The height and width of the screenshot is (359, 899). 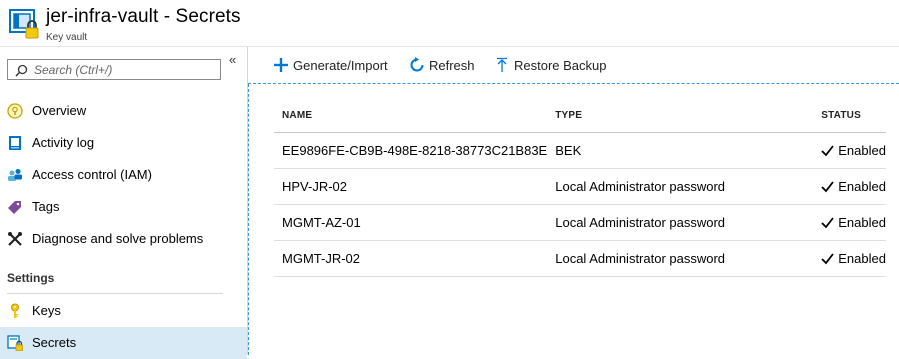 I want to click on secret-name: EE9896FE-CB9B-498E-8218-38773C21B83E, so click(x=411, y=150).